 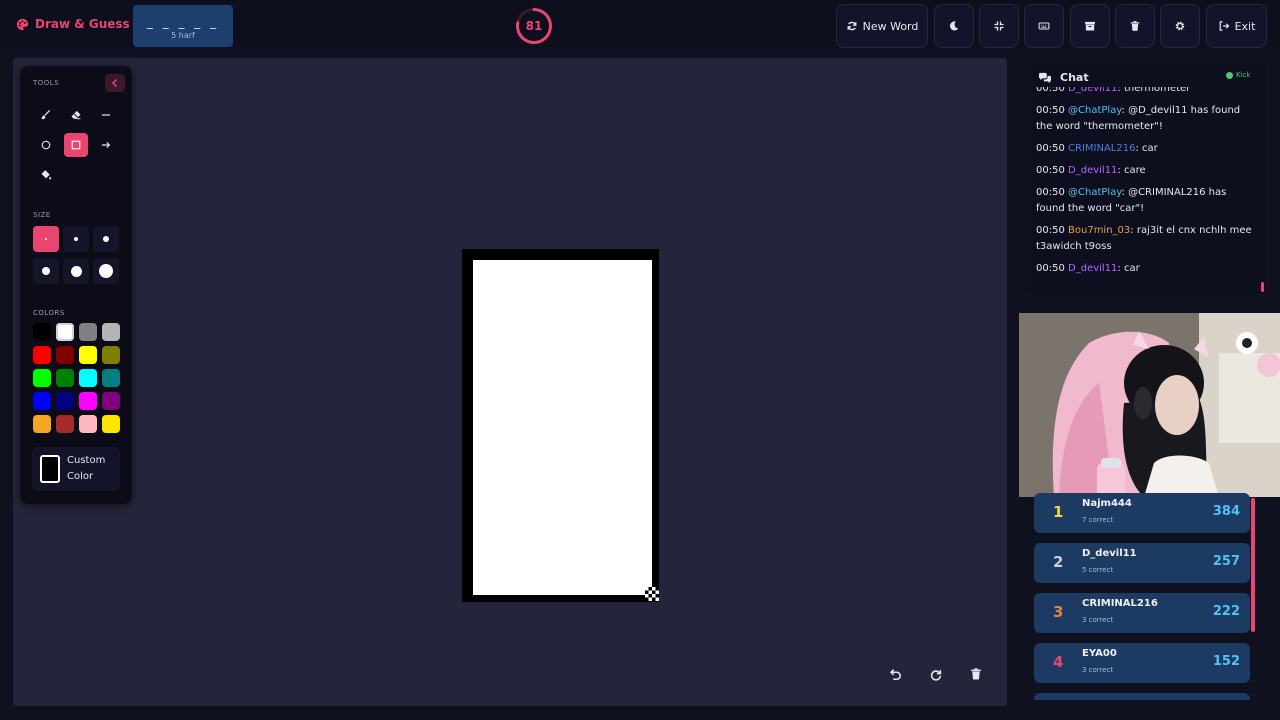 I want to click on chat-message: 00:50 CRIMINAL216: car, so click(x=1147, y=149).